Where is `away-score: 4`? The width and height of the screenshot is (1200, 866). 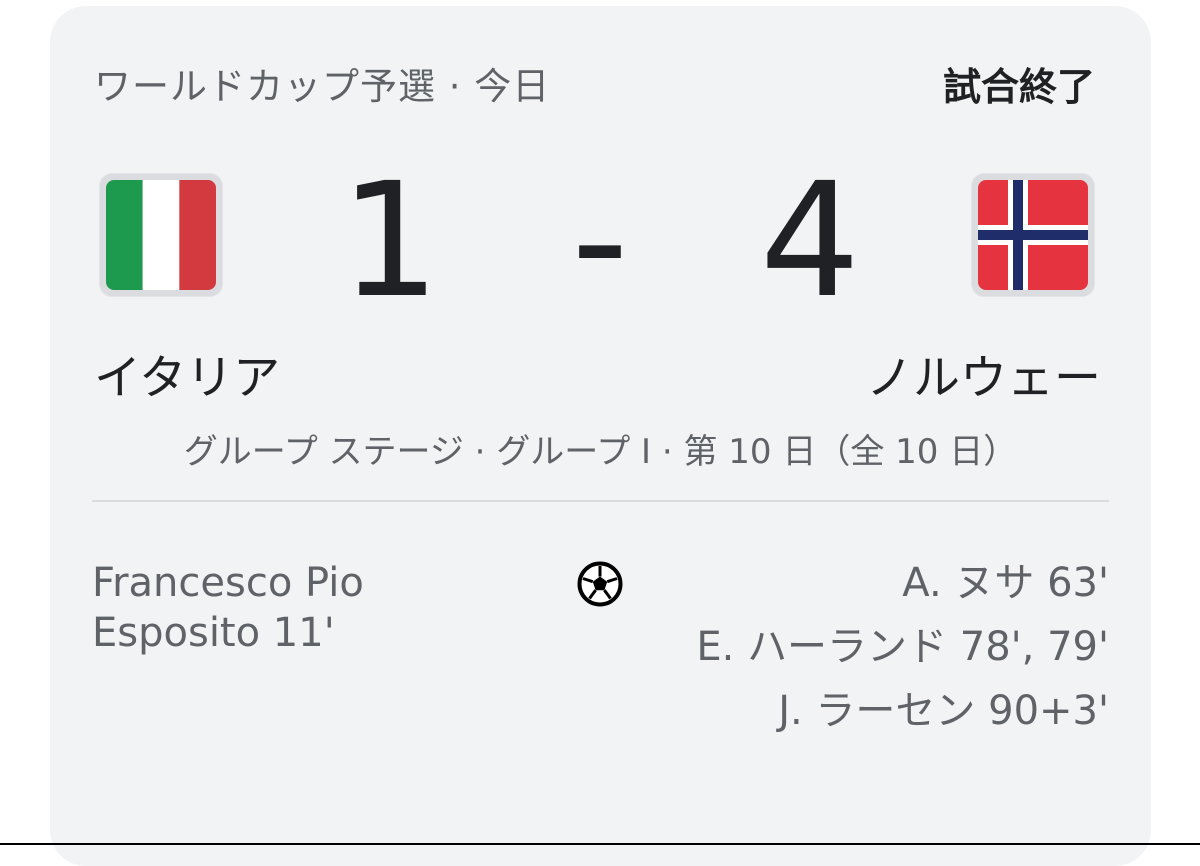 away-score: 4 is located at coordinates (810, 241).